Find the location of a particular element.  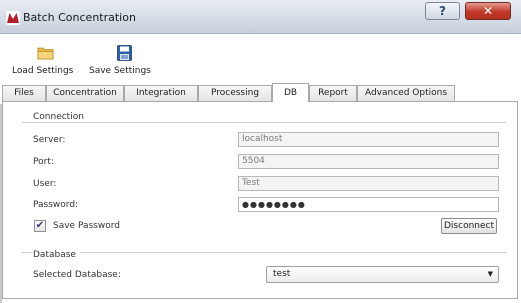

database-select-value: test is located at coordinates (282, 274).